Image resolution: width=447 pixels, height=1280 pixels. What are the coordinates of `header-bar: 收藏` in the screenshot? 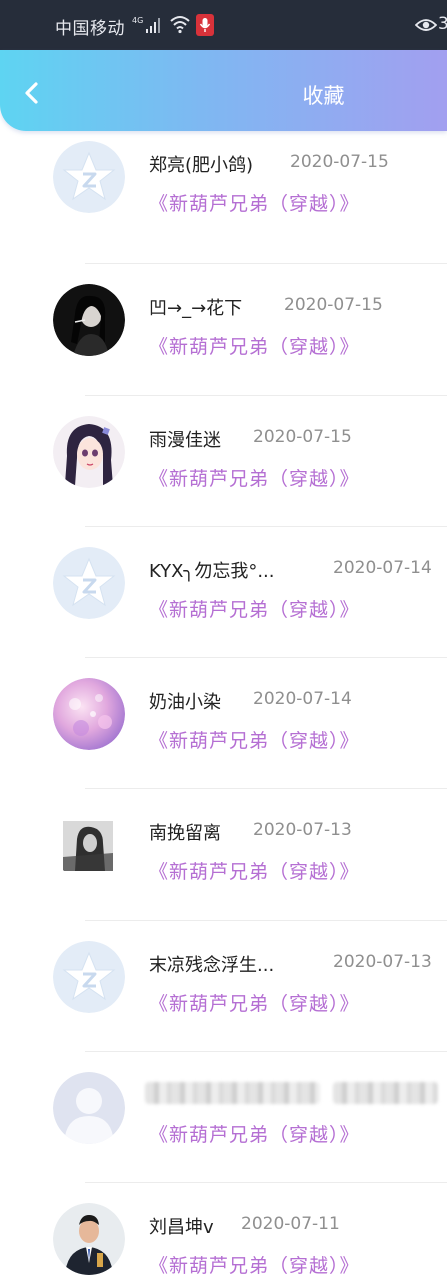 It's located at (223, 90).